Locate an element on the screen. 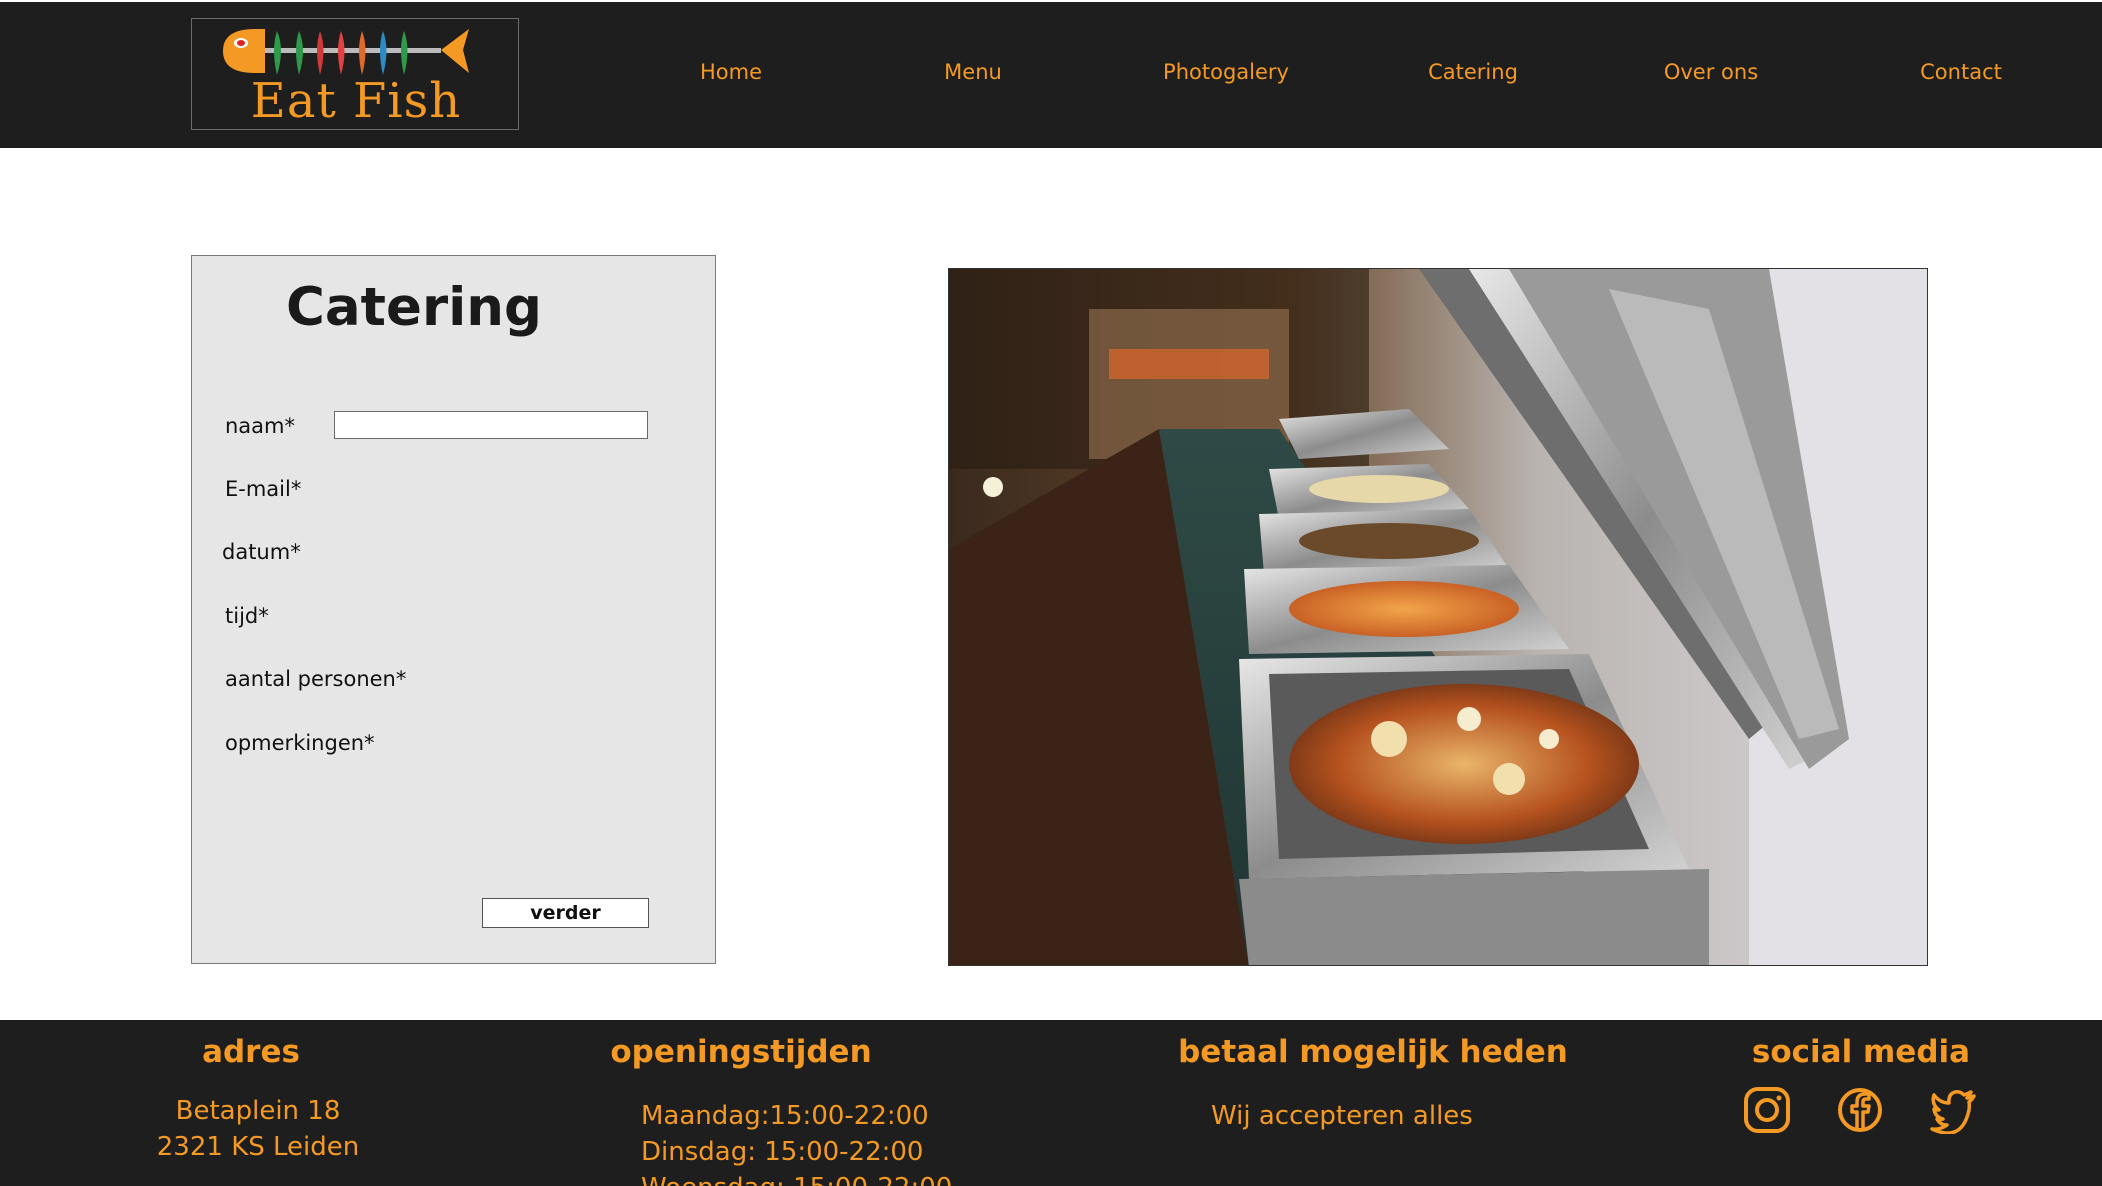 Image resolution: width=2102 pixels, height=1186 pixels. nav-over-ons: Over ons is located at coordinates (1711, 72).